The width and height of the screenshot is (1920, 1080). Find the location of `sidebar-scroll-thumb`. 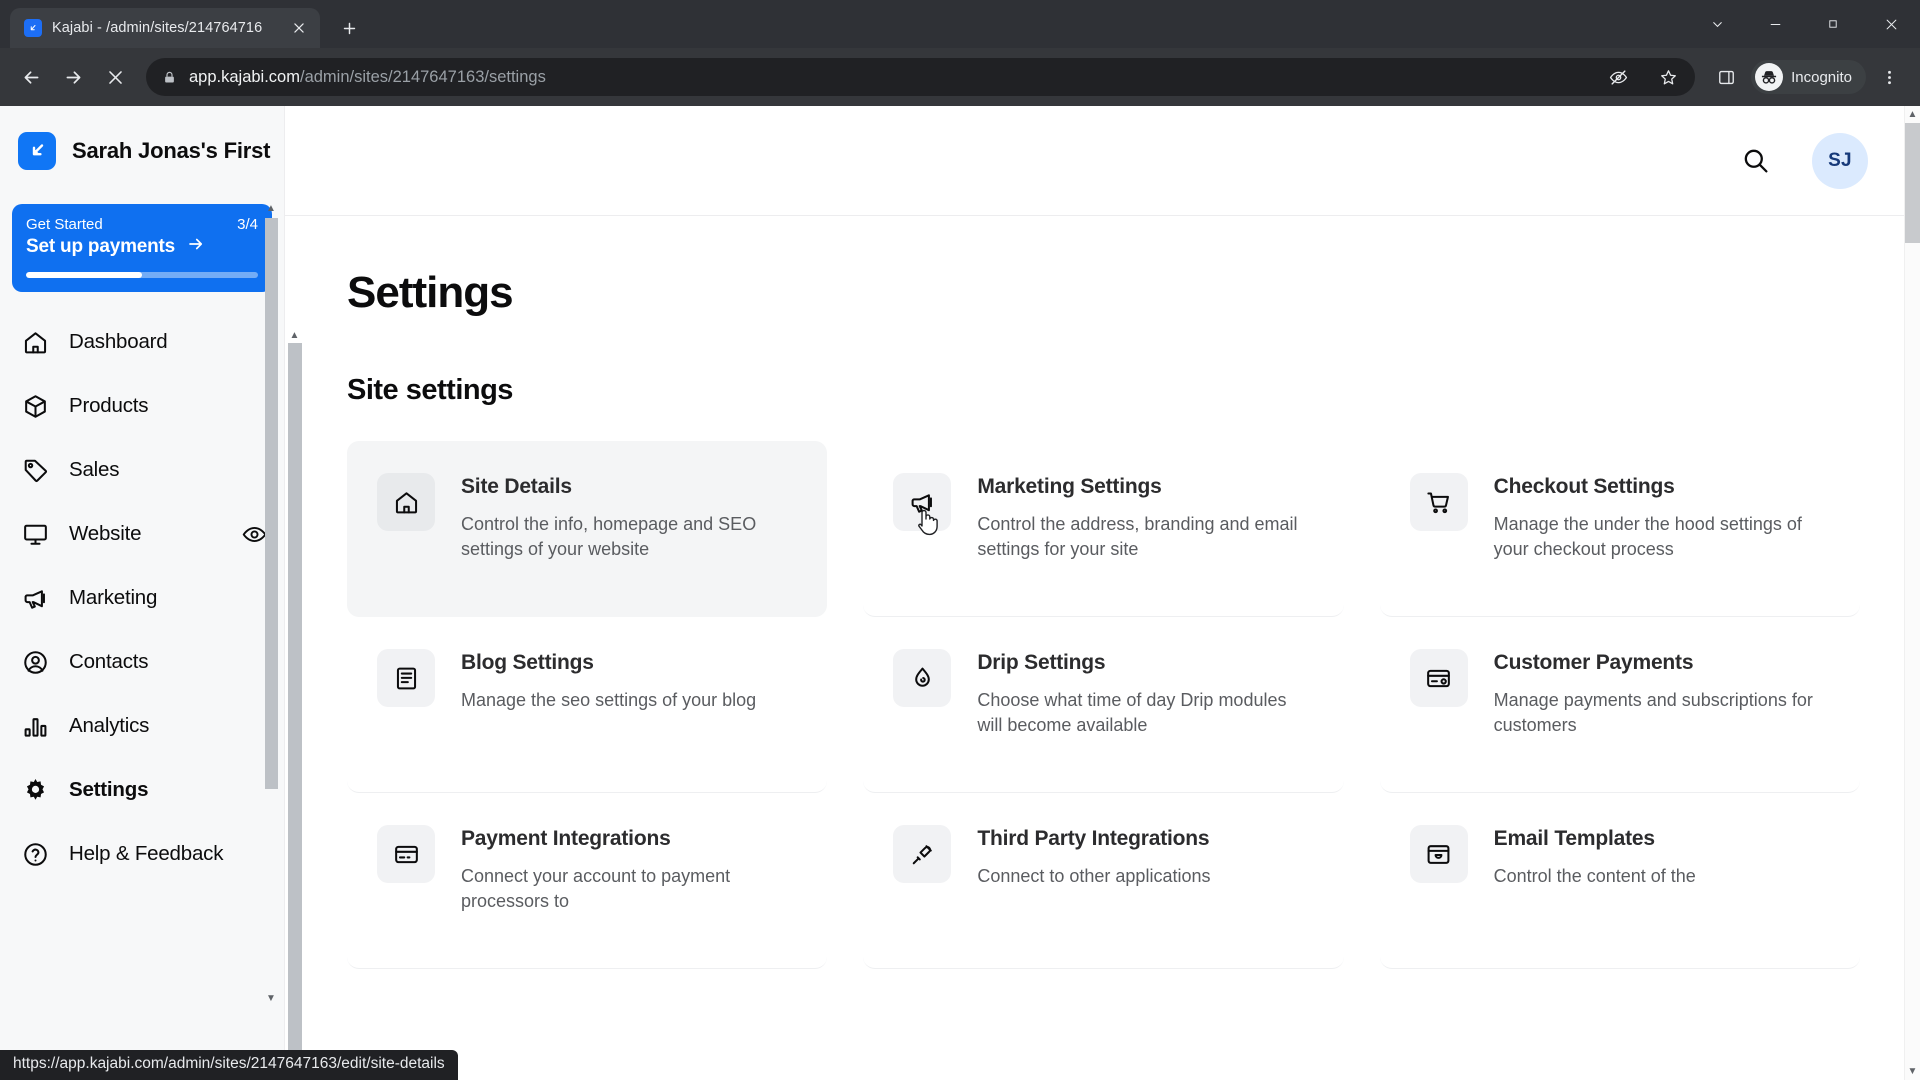

sidebar-scroll-thumb is located at coordinates (271, 504).